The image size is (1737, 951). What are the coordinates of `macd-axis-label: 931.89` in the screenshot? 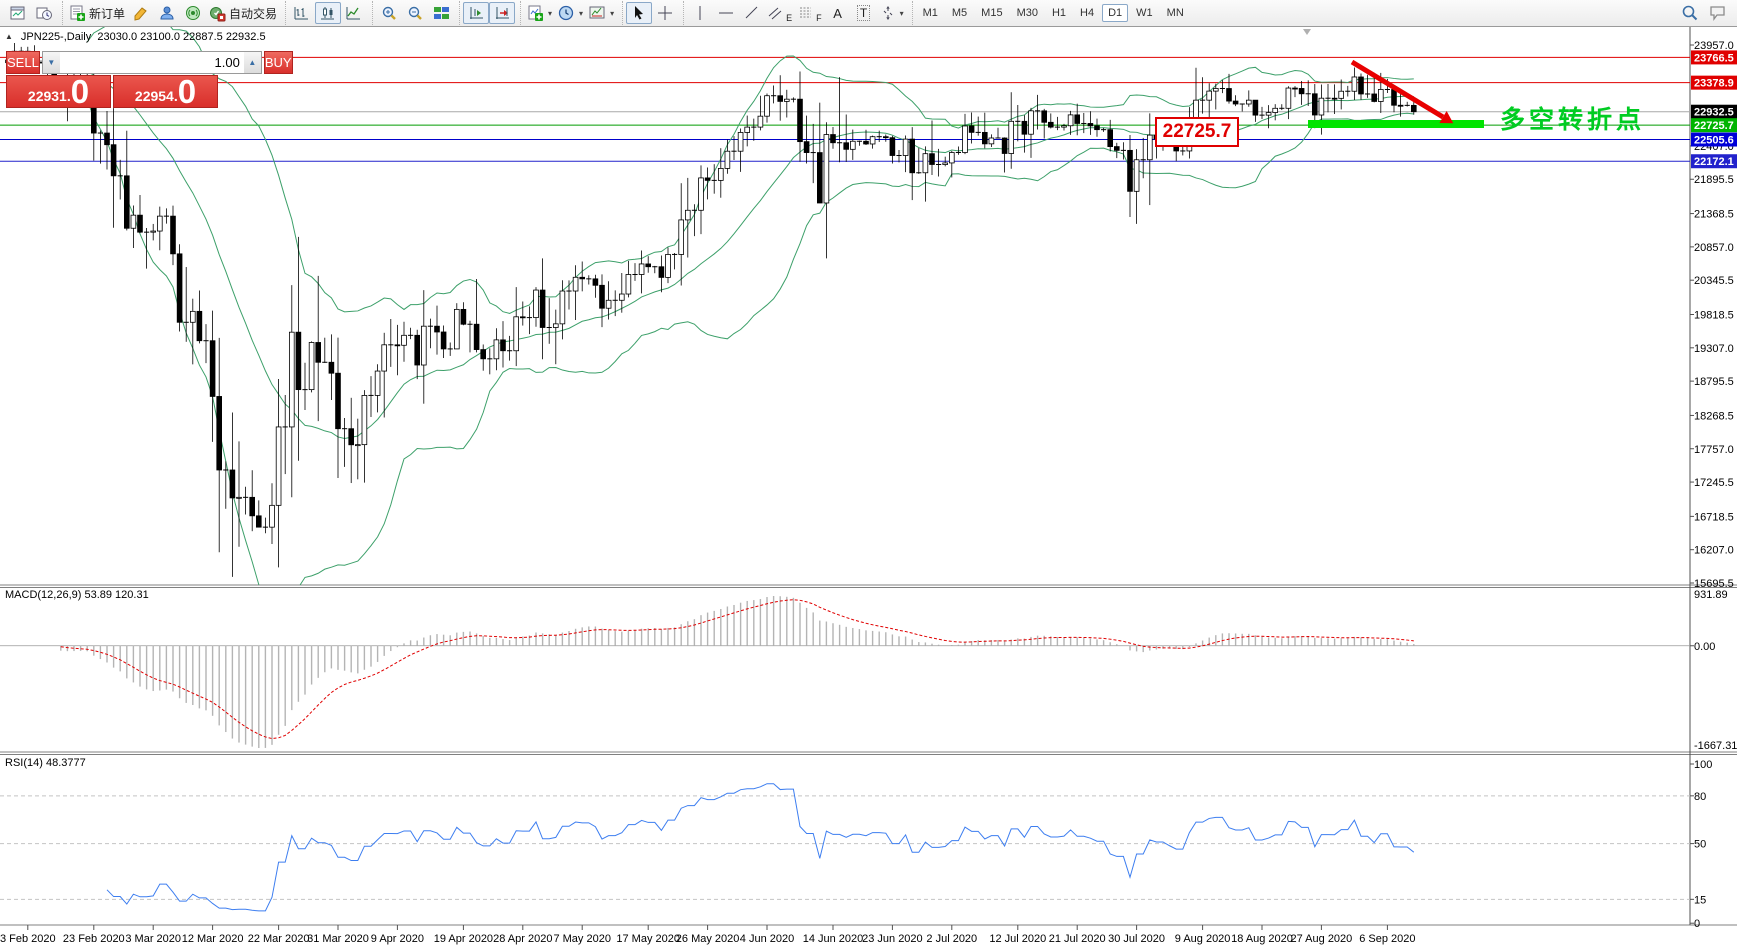 It's located at (1711, 595).